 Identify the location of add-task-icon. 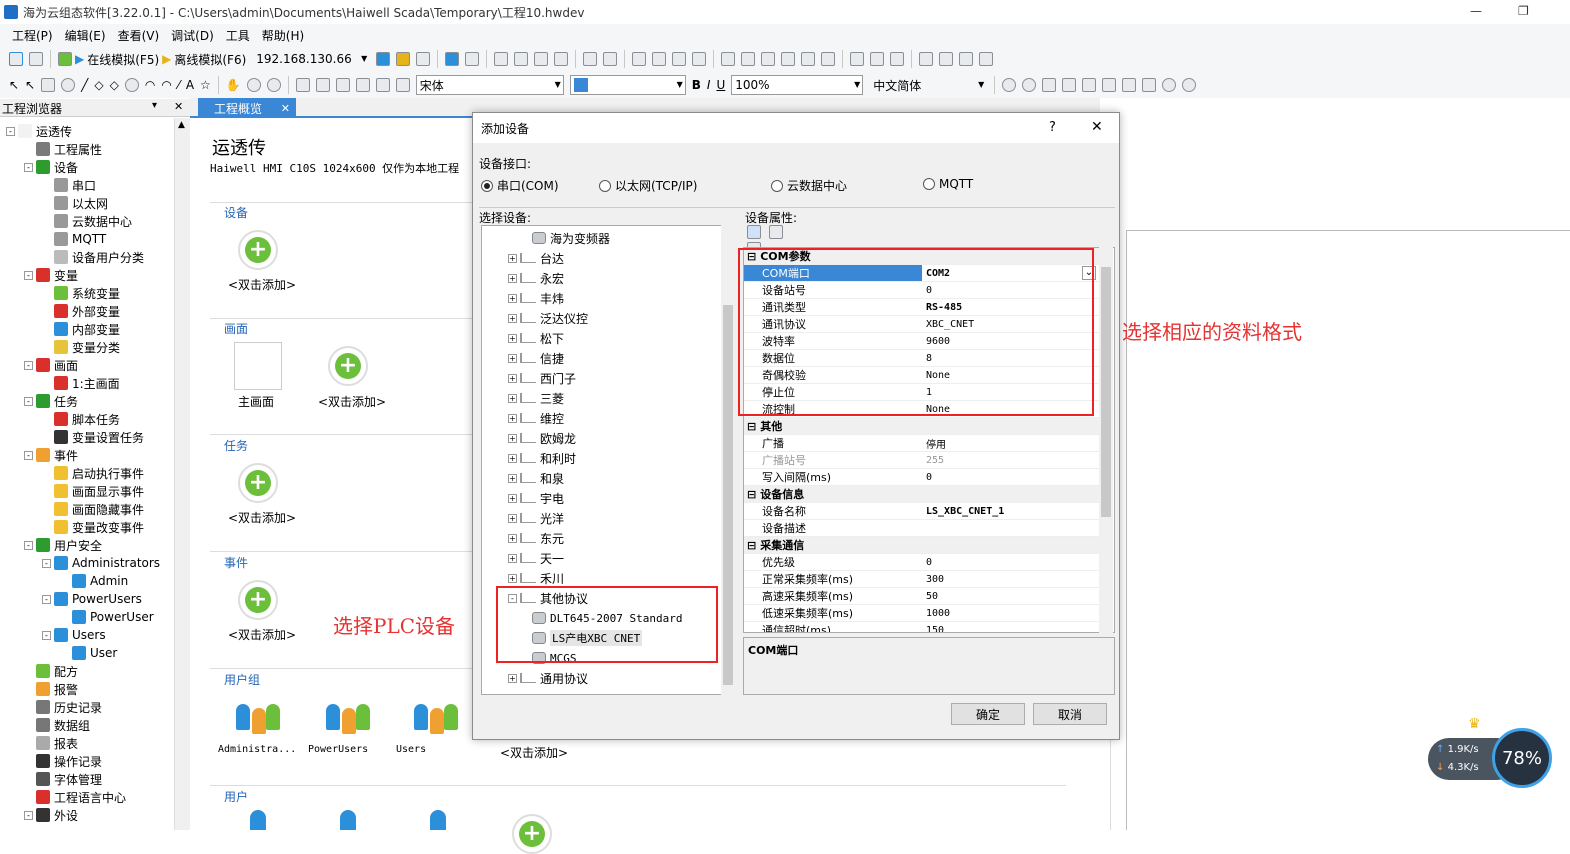
(258, 483).